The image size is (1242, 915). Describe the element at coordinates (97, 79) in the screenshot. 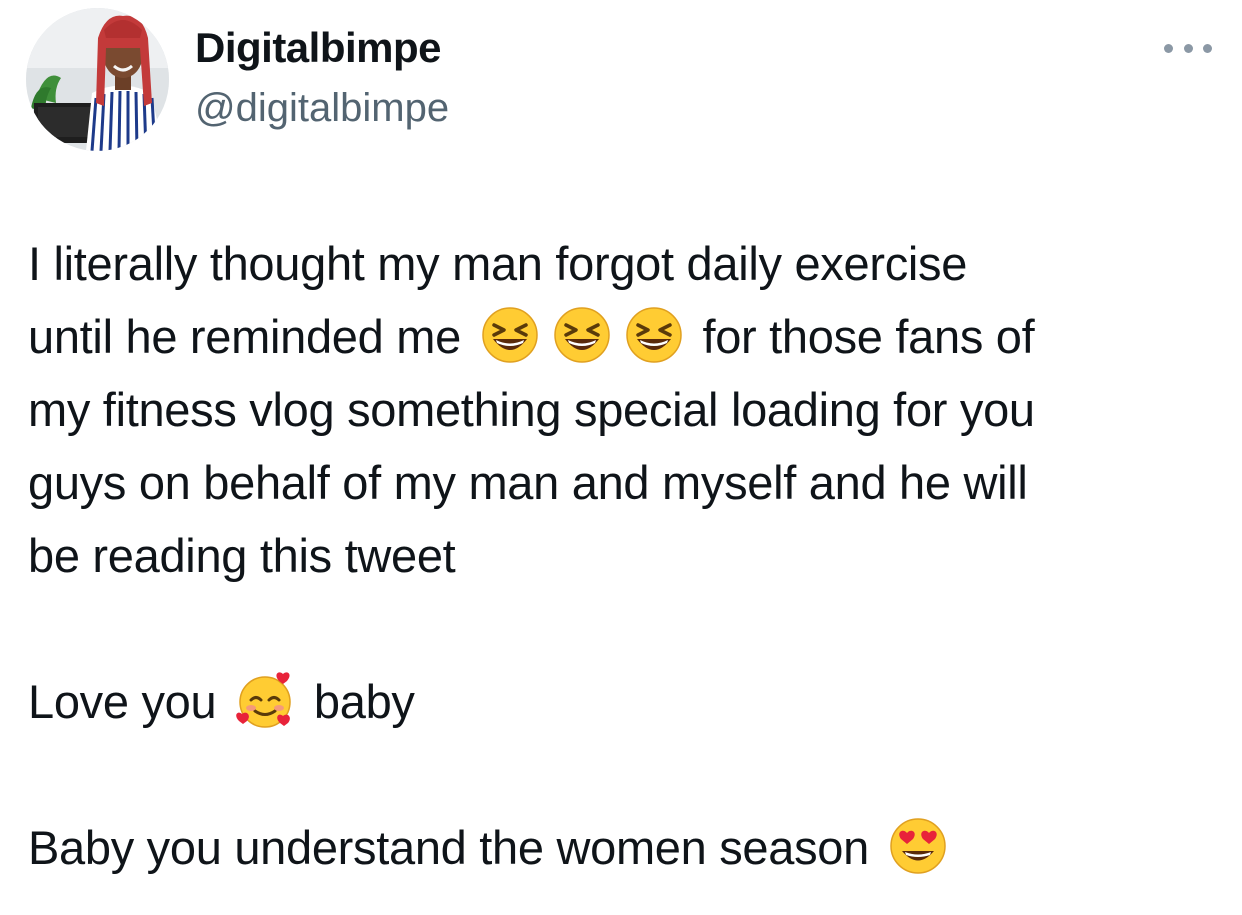

I see `author-avatar` at that location.